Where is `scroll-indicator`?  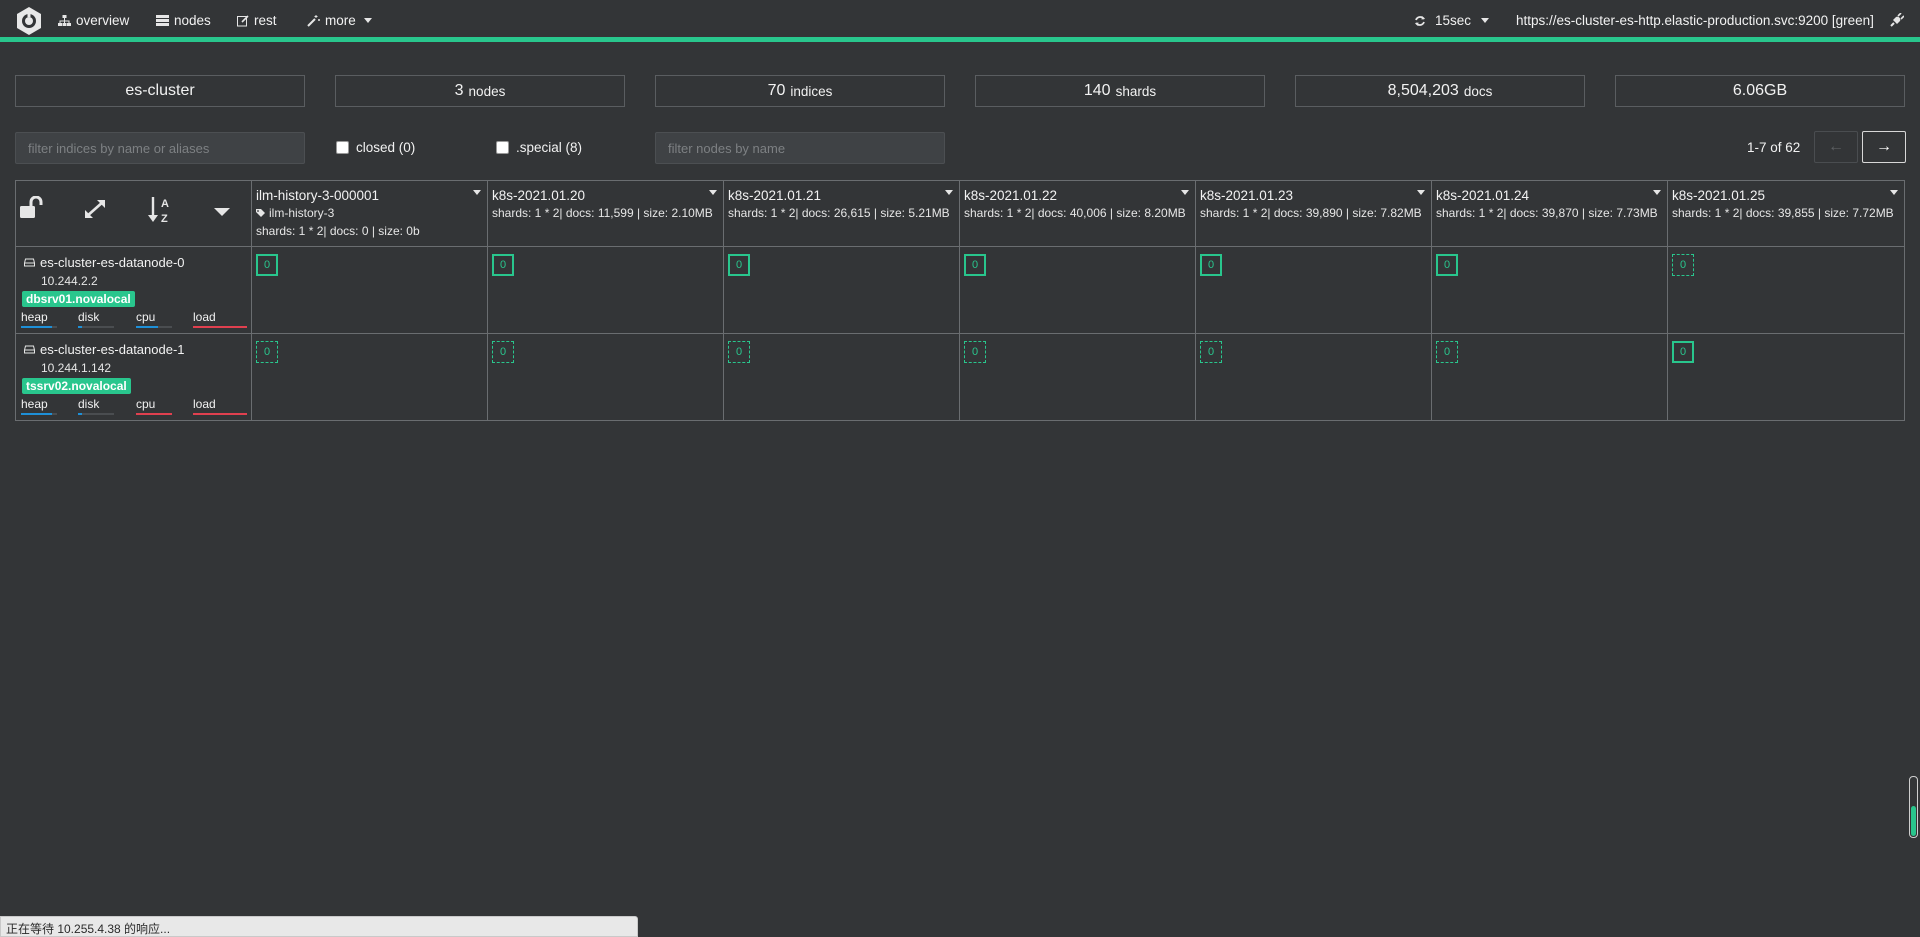
scroll-indicator is located at coordinates (1913, 807).